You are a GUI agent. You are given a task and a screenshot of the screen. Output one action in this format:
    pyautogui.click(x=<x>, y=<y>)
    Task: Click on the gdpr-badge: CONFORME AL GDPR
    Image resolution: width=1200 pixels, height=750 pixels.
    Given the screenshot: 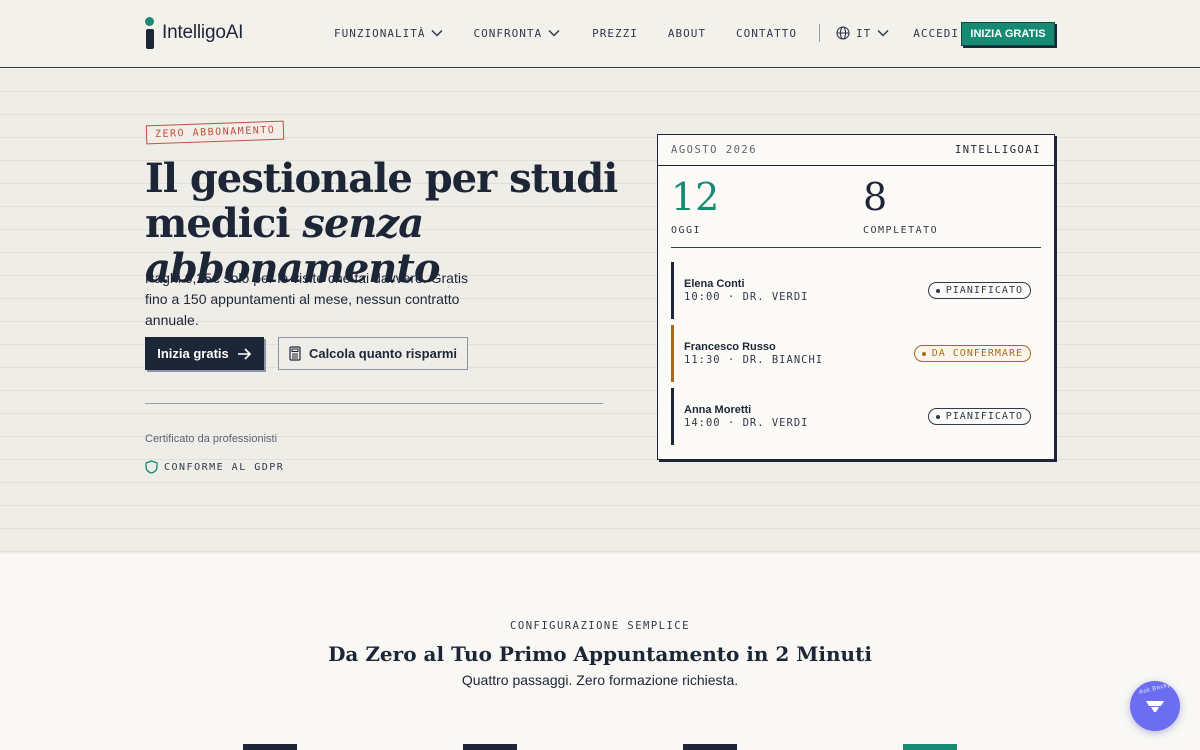 What is the action you would take?
    pyautogui.click(x=214, y=467)
    